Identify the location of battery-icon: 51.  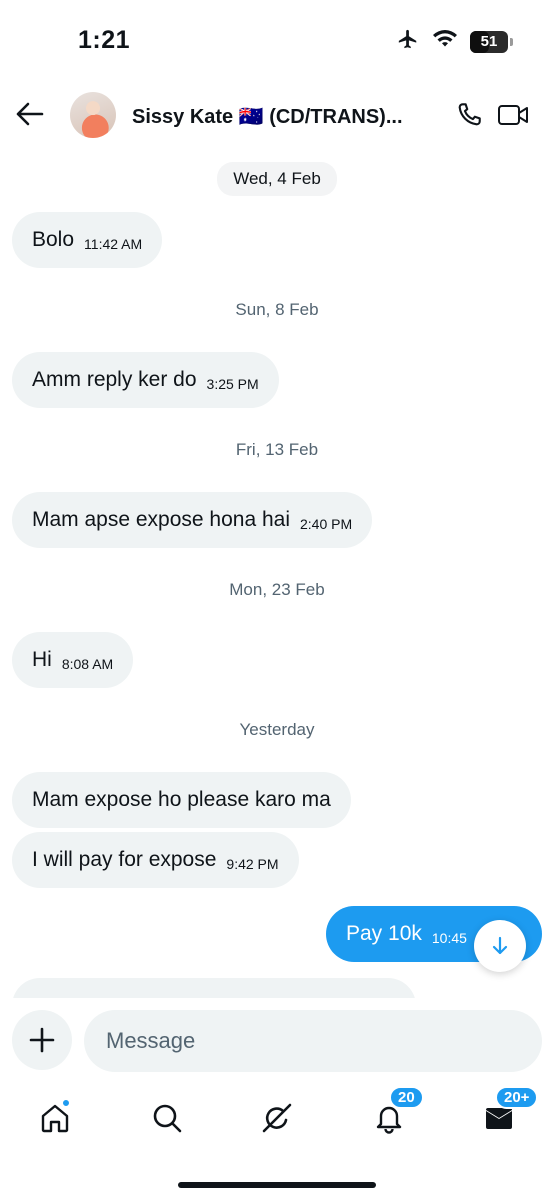
(491, 41).